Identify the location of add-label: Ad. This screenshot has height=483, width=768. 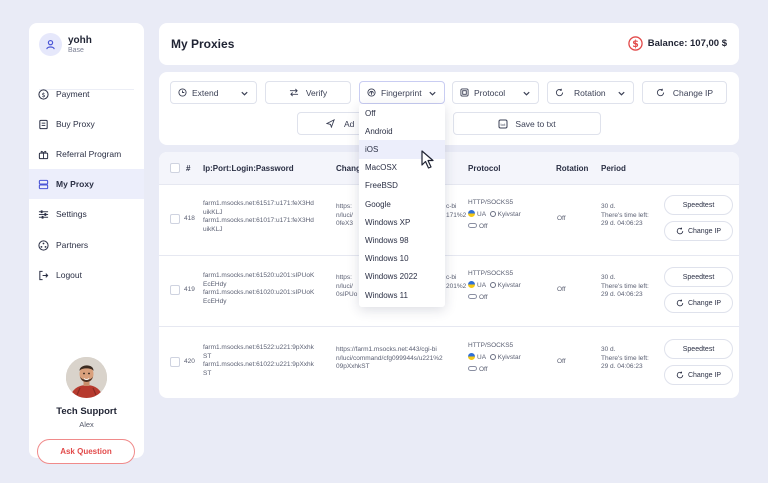
(349, 123).